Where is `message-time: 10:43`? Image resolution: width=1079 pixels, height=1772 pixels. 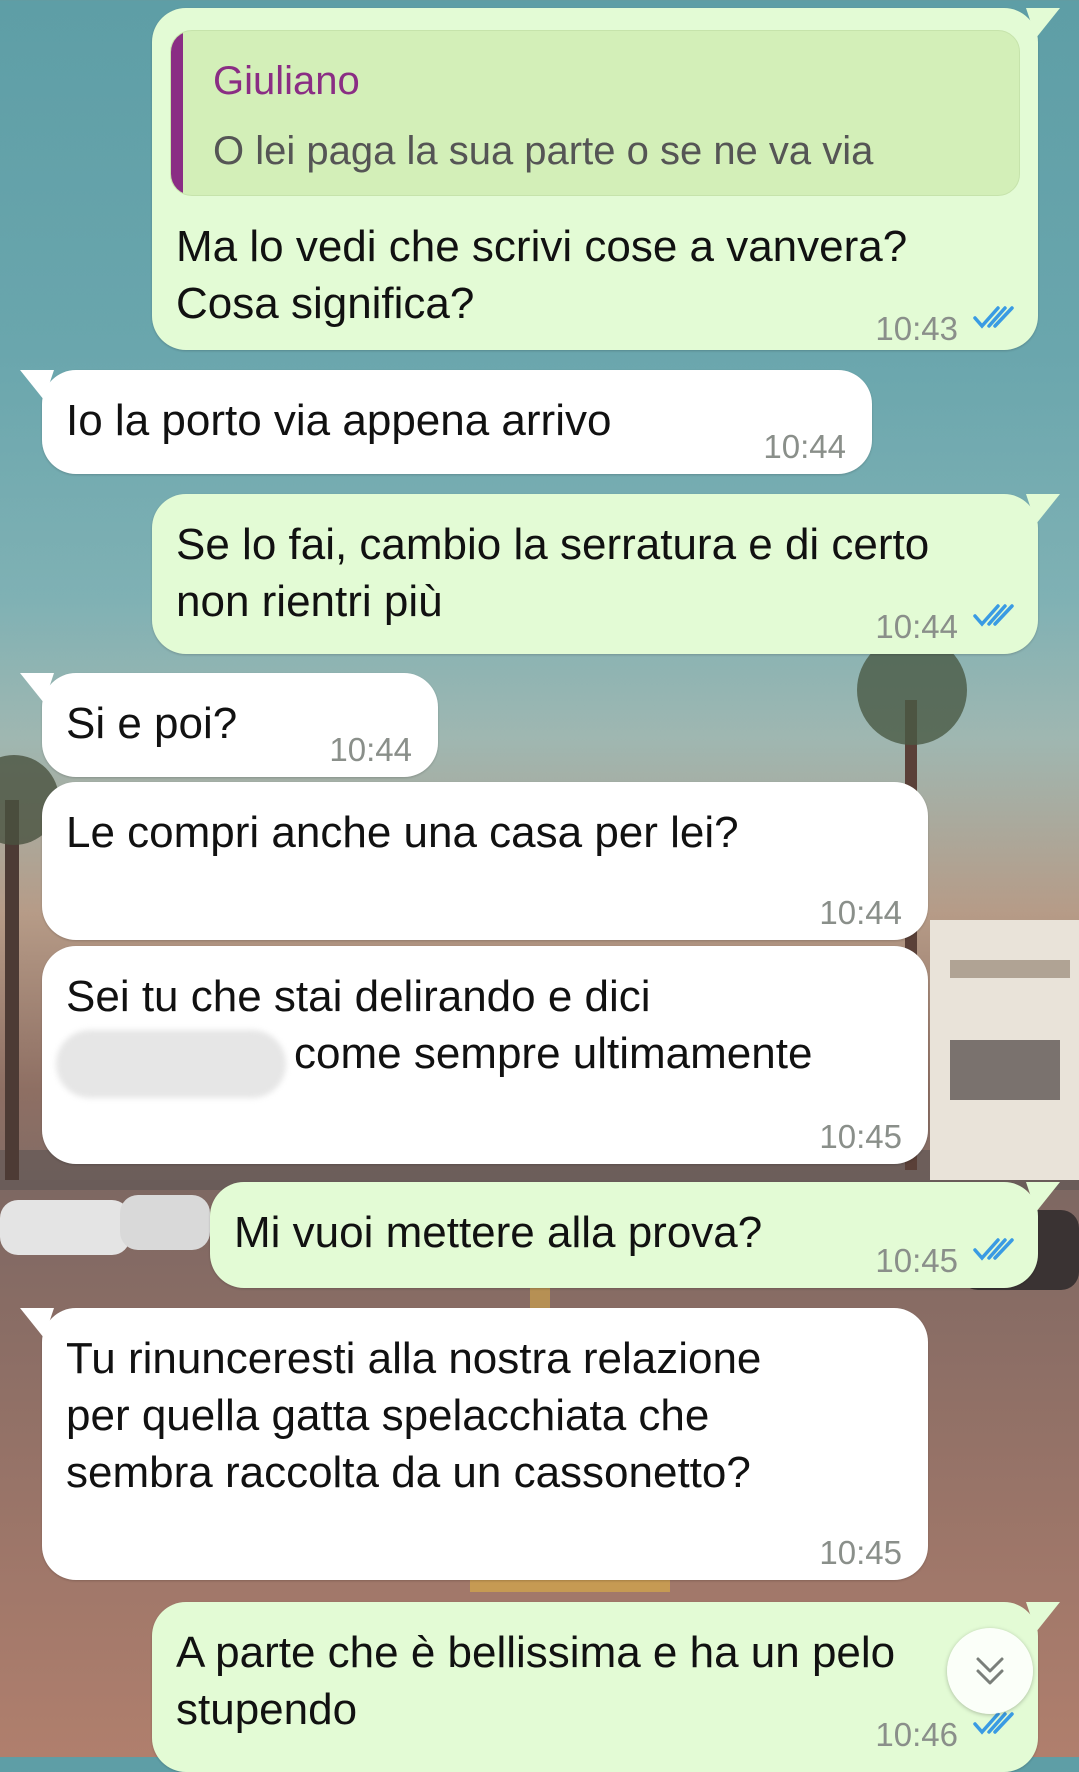
message-time: 10:43 is located at coordinates (916, 328).